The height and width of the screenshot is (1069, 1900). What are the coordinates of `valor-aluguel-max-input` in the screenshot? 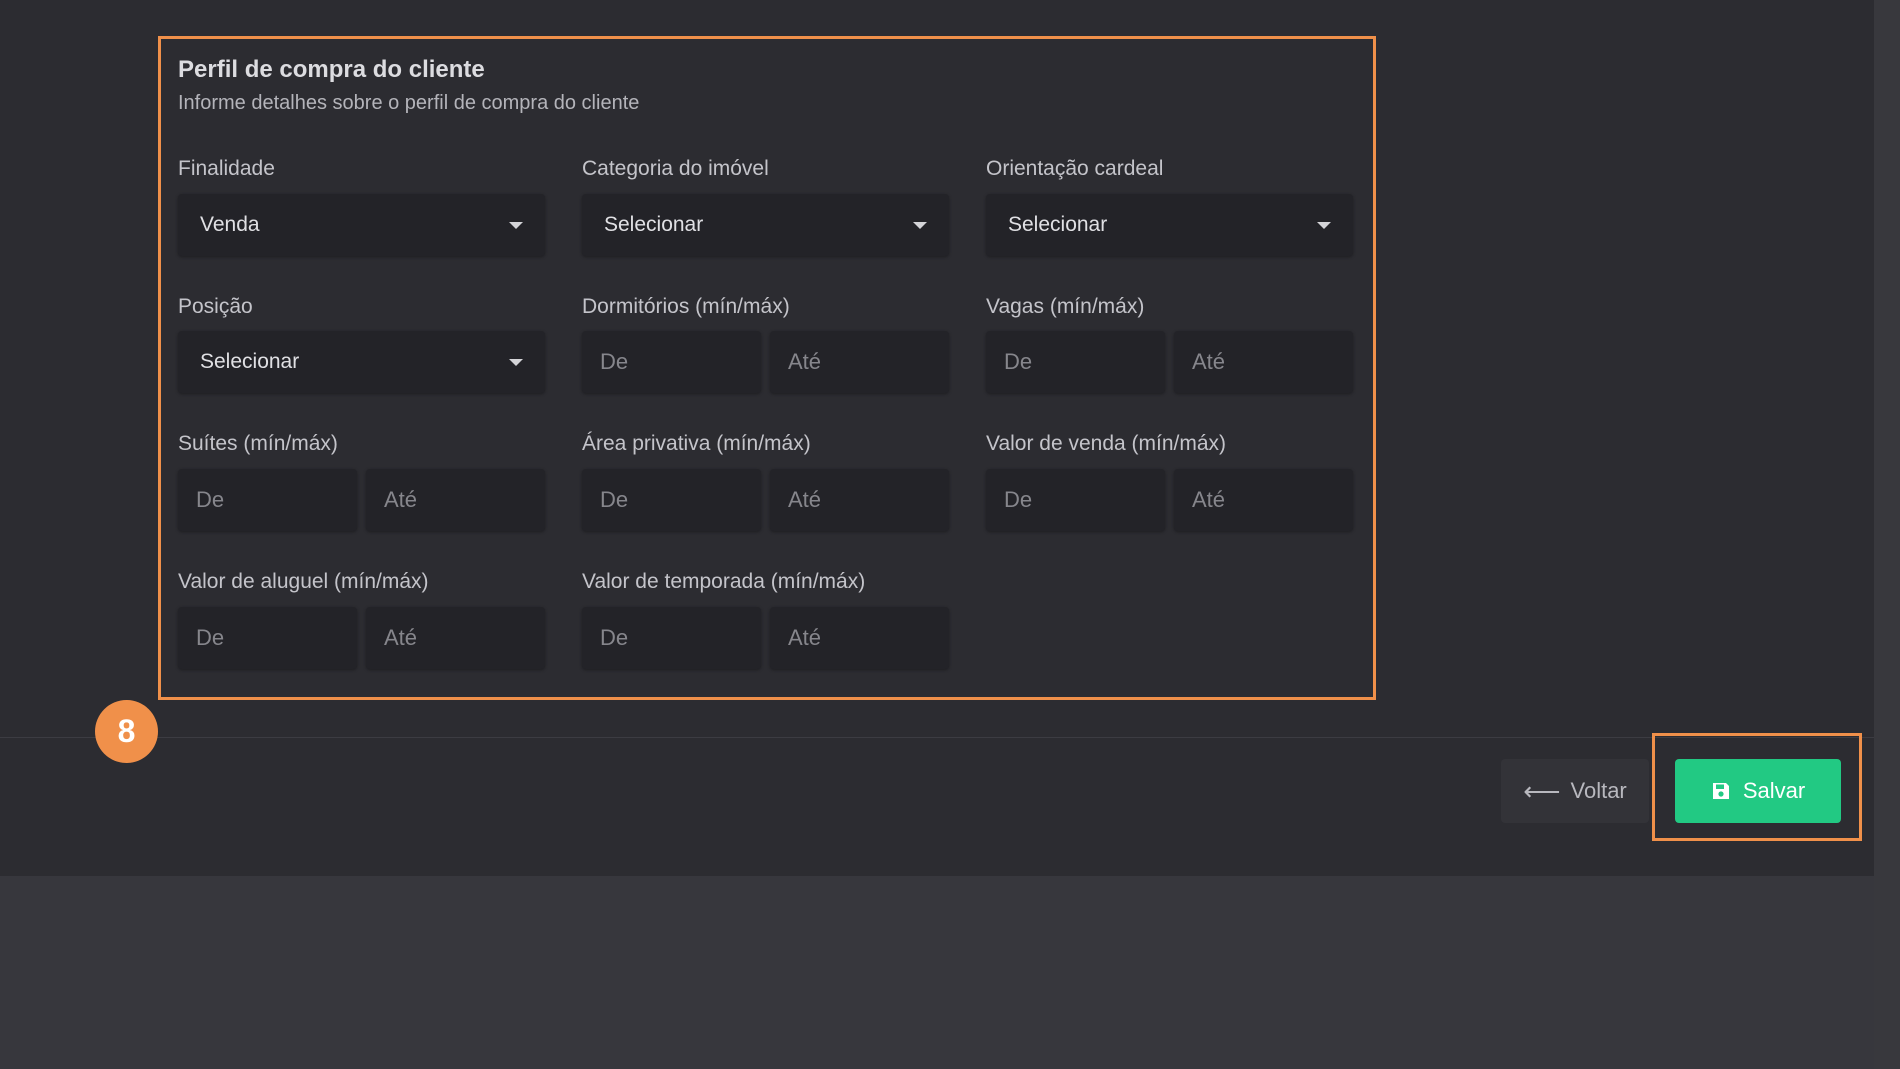 It's located at (455, 638).